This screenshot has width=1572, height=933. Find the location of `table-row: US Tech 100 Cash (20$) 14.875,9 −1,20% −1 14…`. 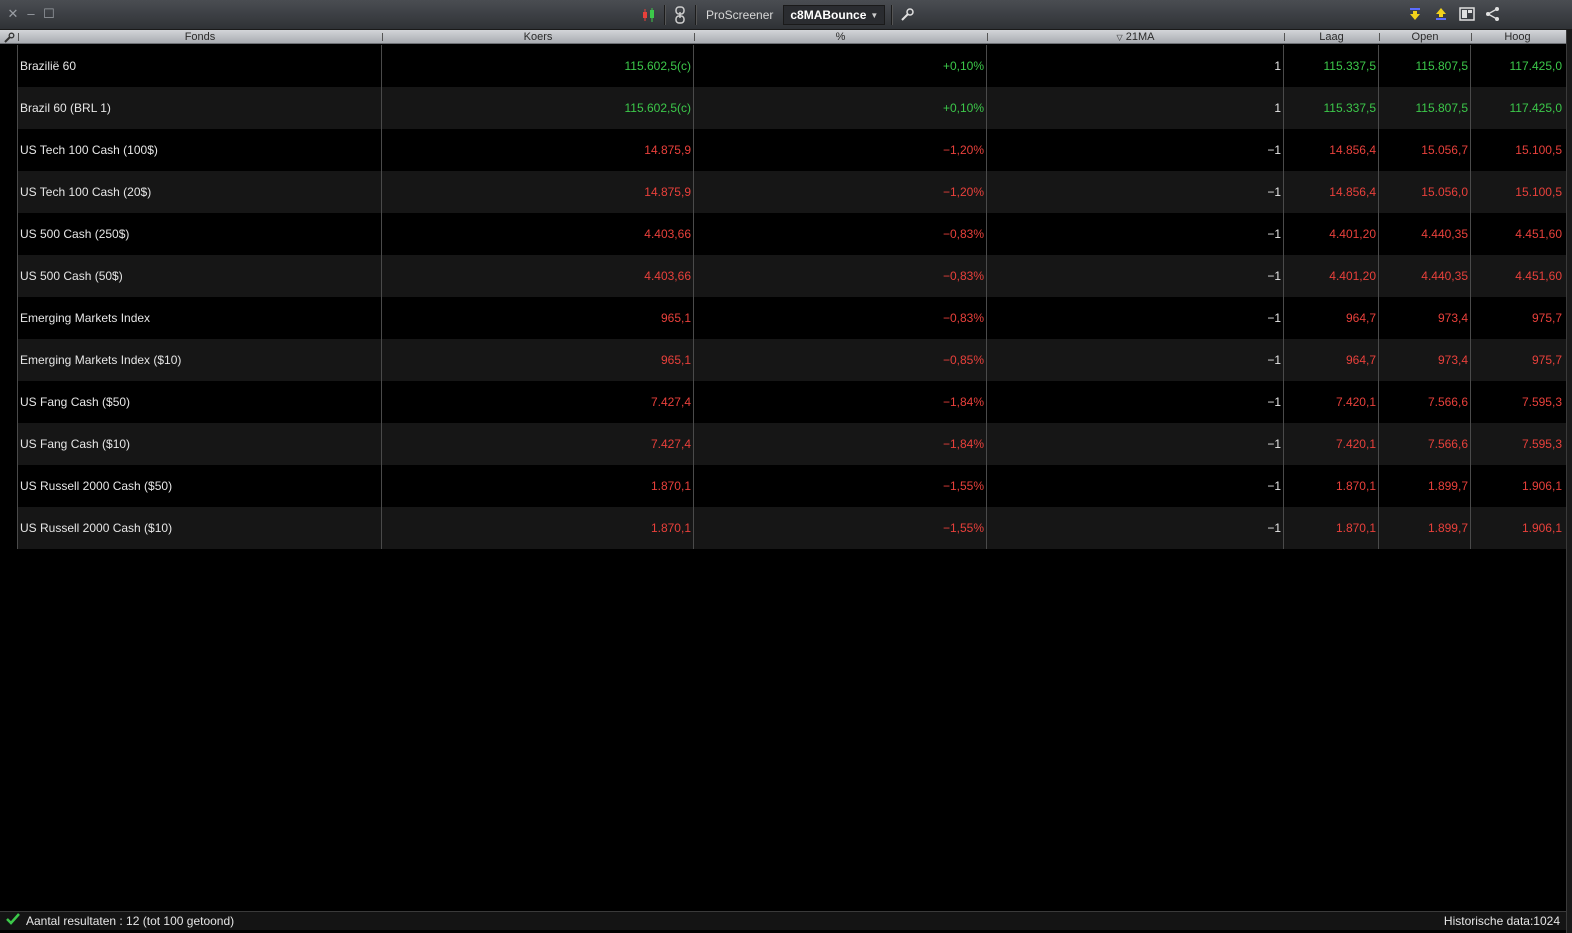

table-row: US Tech 100 Cash (20$) 14.875,9 −1,20% −1 14… is located at coordinates (792, 192).